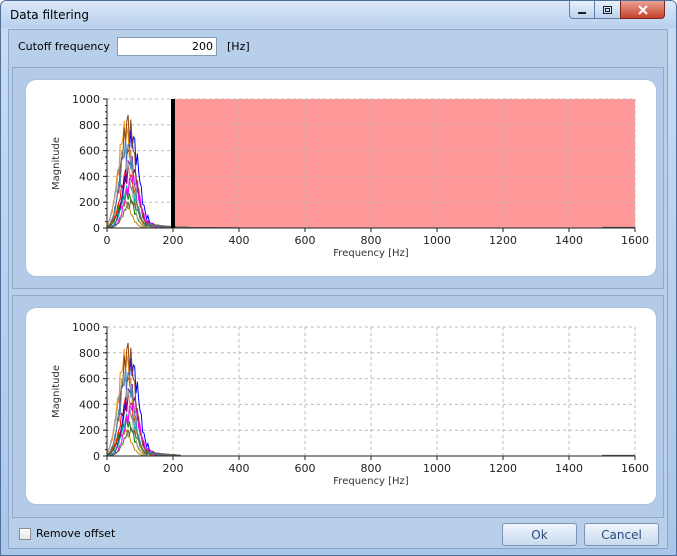 The width and height of the screenshot is (677, 556). What do you see at coordinates (167, 46) in the screenshot?
I see `cutoff-frequency-input` at bounding box center [167, 46].